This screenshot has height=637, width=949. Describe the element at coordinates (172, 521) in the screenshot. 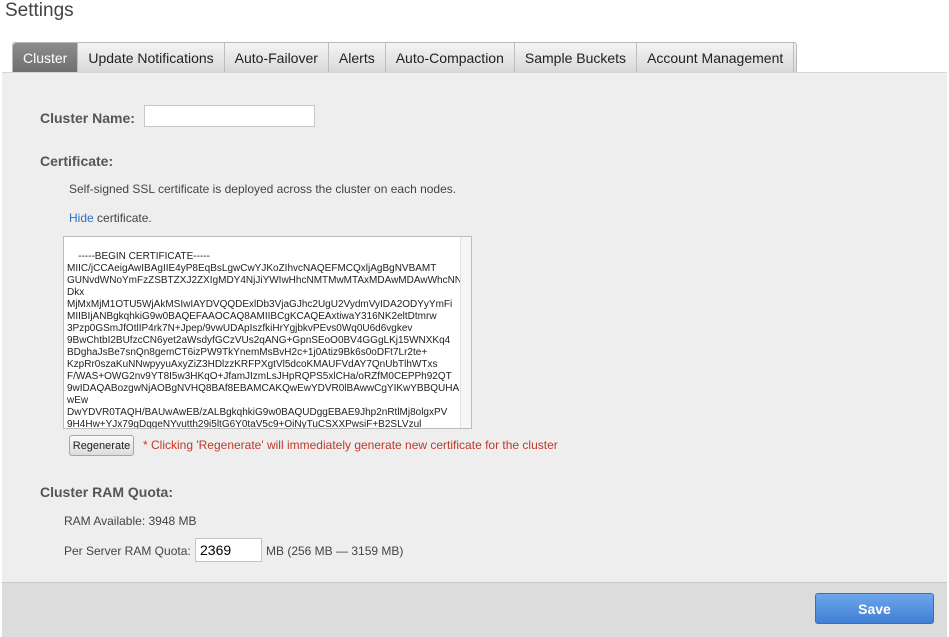

I see `ram-available-value: 3948 MB` at that location.